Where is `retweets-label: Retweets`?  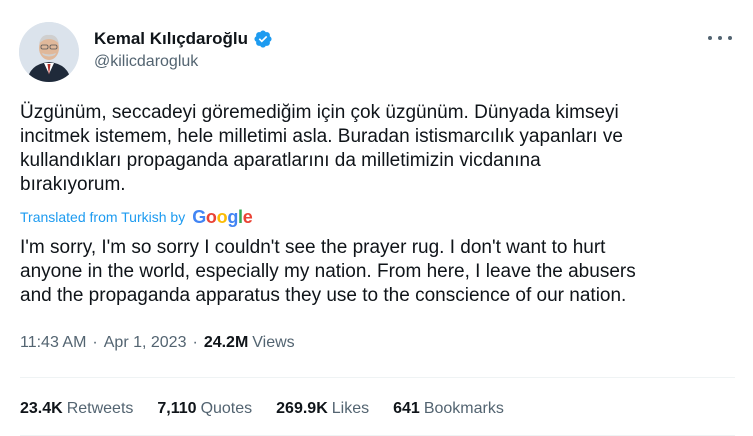
retweets-label: Retweets is located at coordinates (100, 408).